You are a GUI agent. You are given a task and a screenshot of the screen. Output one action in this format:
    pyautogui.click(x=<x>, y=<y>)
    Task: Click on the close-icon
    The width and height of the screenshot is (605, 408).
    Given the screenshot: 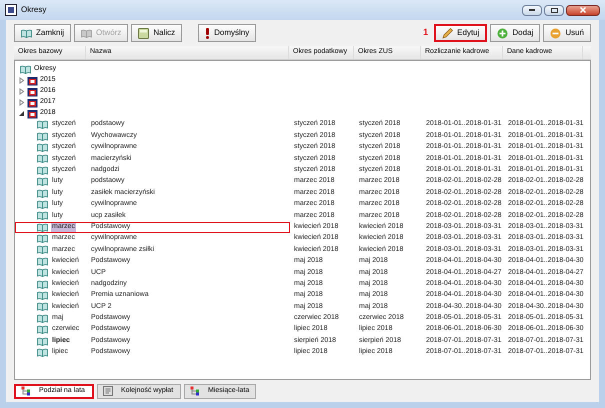 What is the action you would take?
    pyautogui.click(x=583, y=10)
    